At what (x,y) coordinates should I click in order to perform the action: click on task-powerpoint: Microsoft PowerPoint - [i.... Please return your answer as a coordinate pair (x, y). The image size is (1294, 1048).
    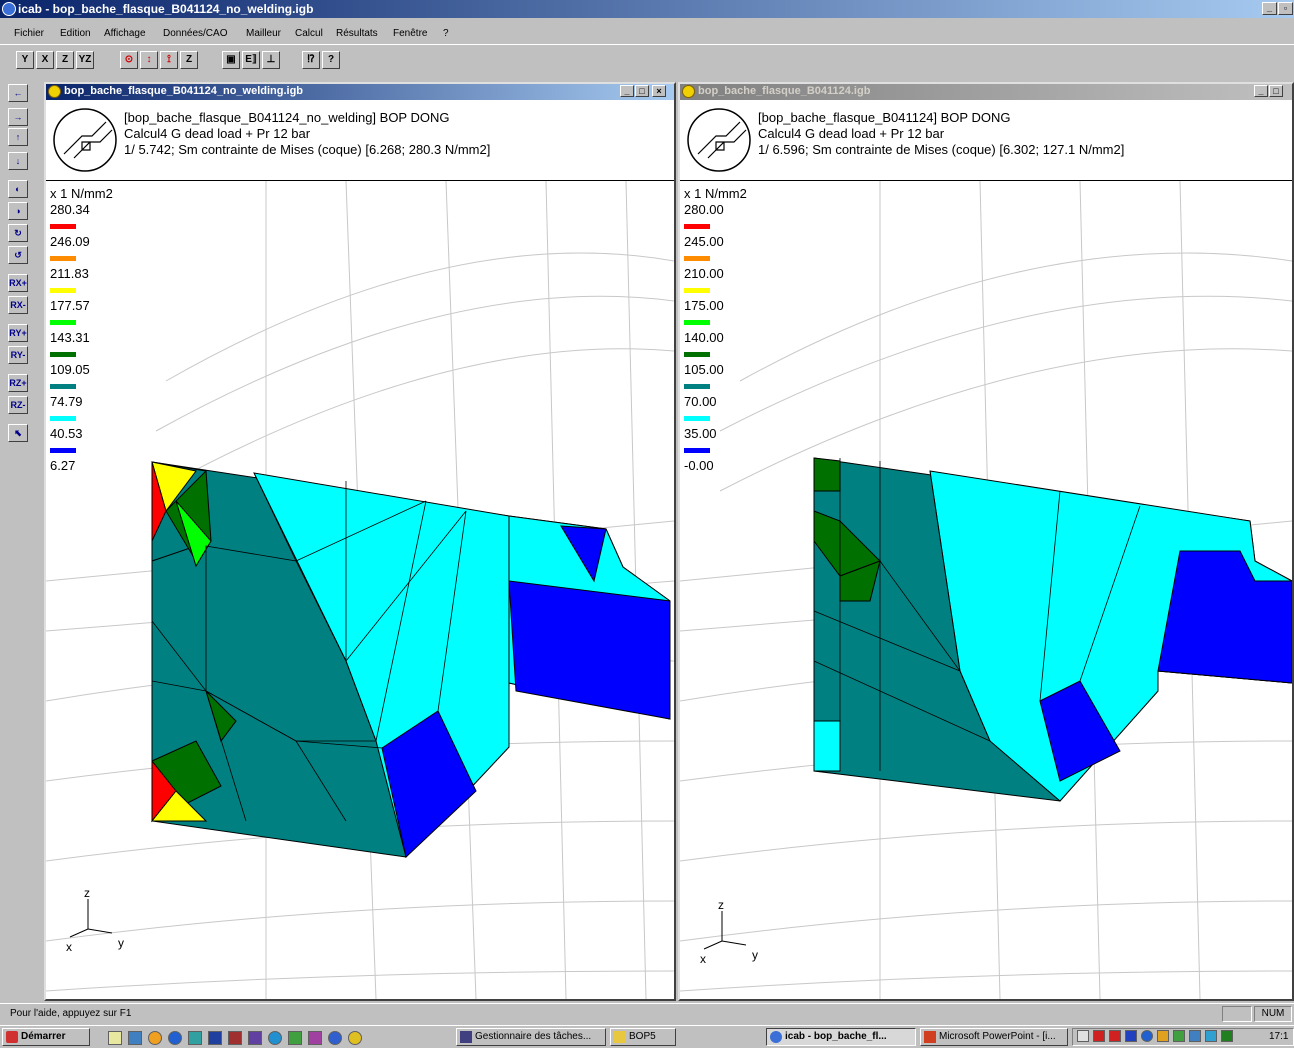
    Looking at the image, I should click on (994, 1037).